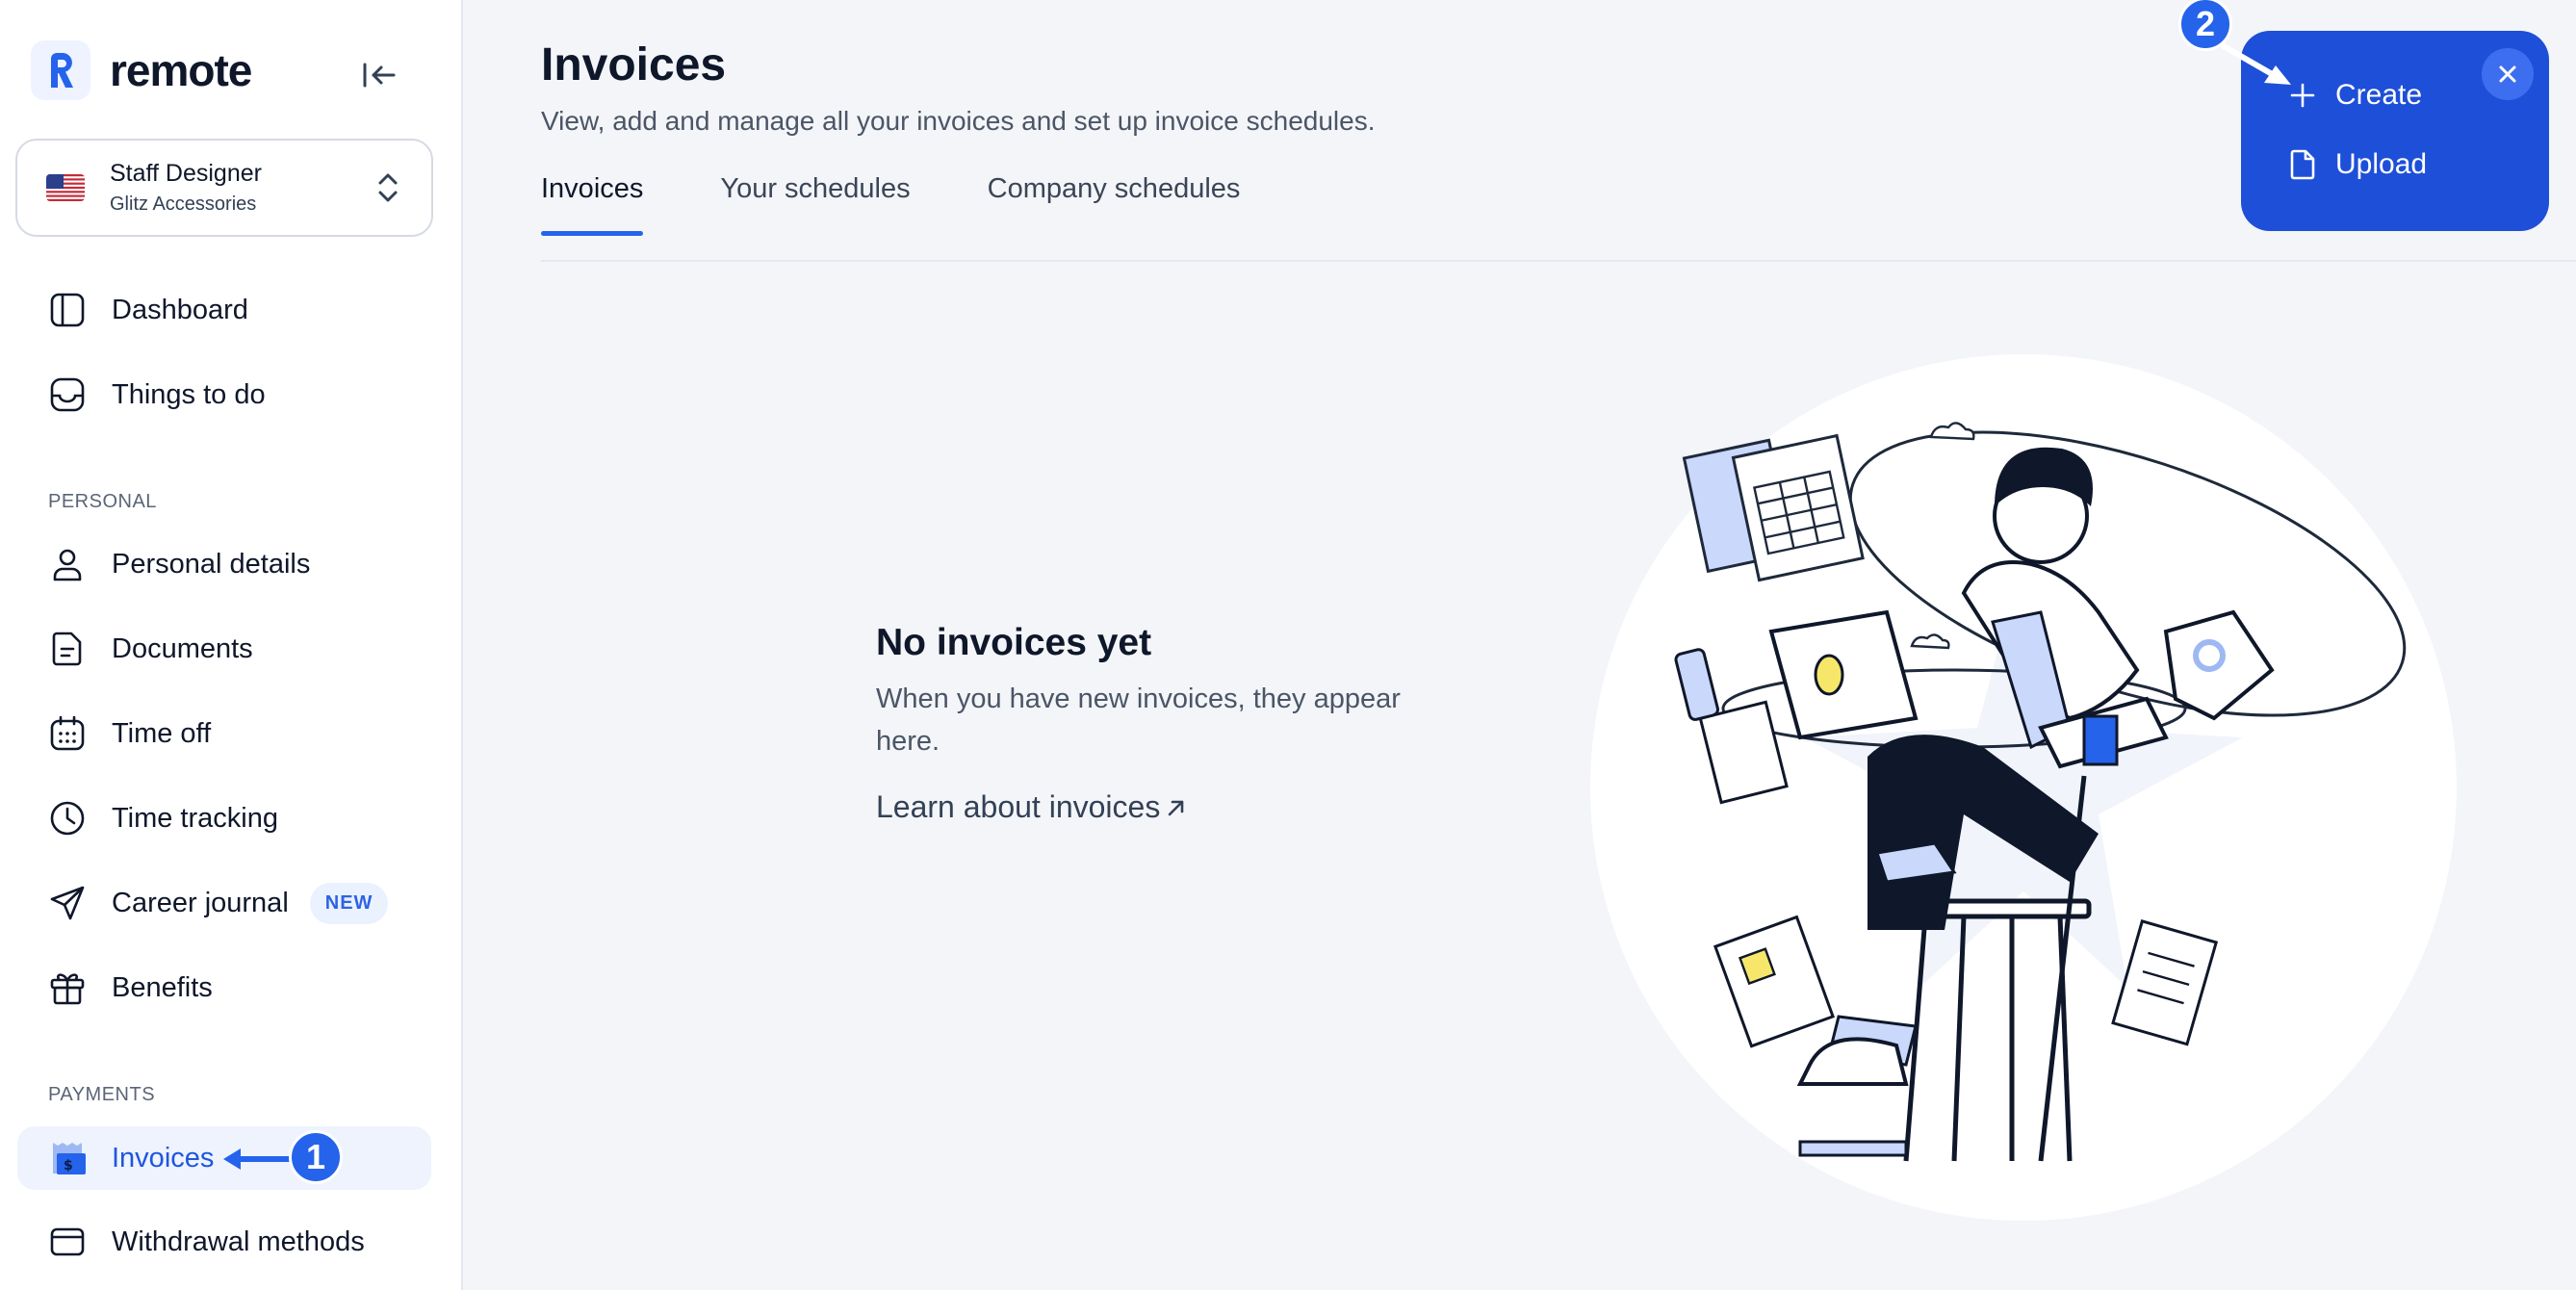 The width and height of the screenshot is (2576, 1290). I want to click on create-label: Create, so click(2379, 95).